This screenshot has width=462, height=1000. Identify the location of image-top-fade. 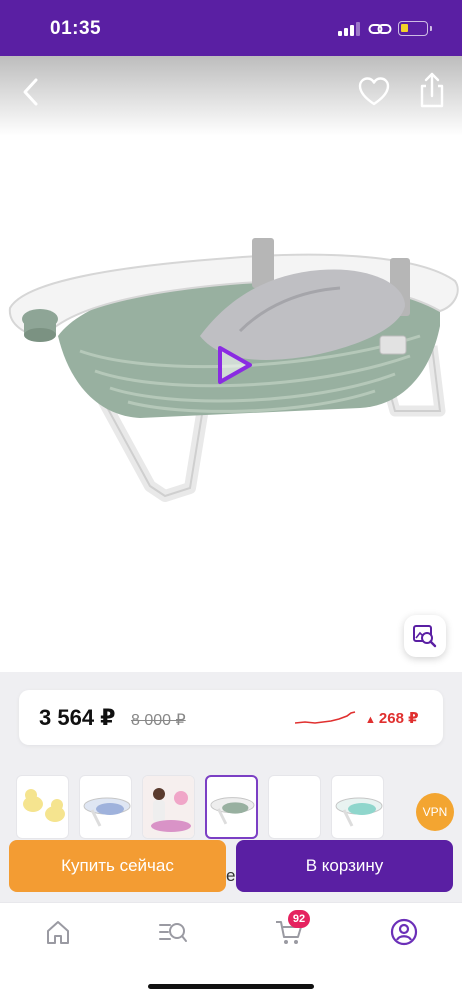
(231, 96).